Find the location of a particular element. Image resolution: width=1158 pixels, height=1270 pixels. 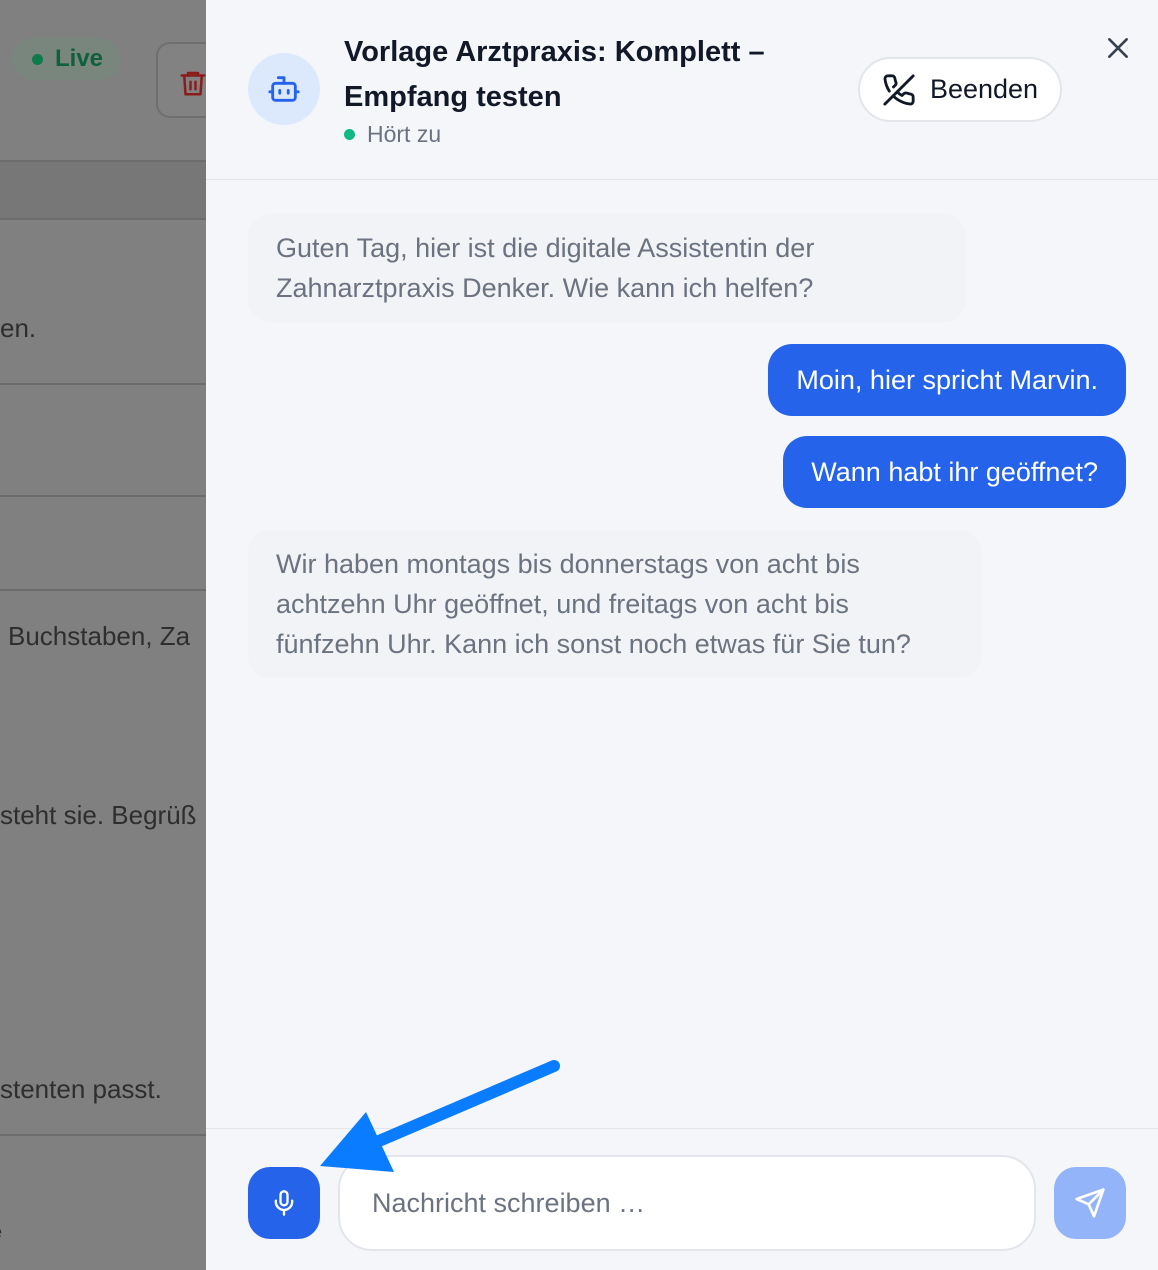

background-text: stenten passt. is located at coordinates (81, 1089).